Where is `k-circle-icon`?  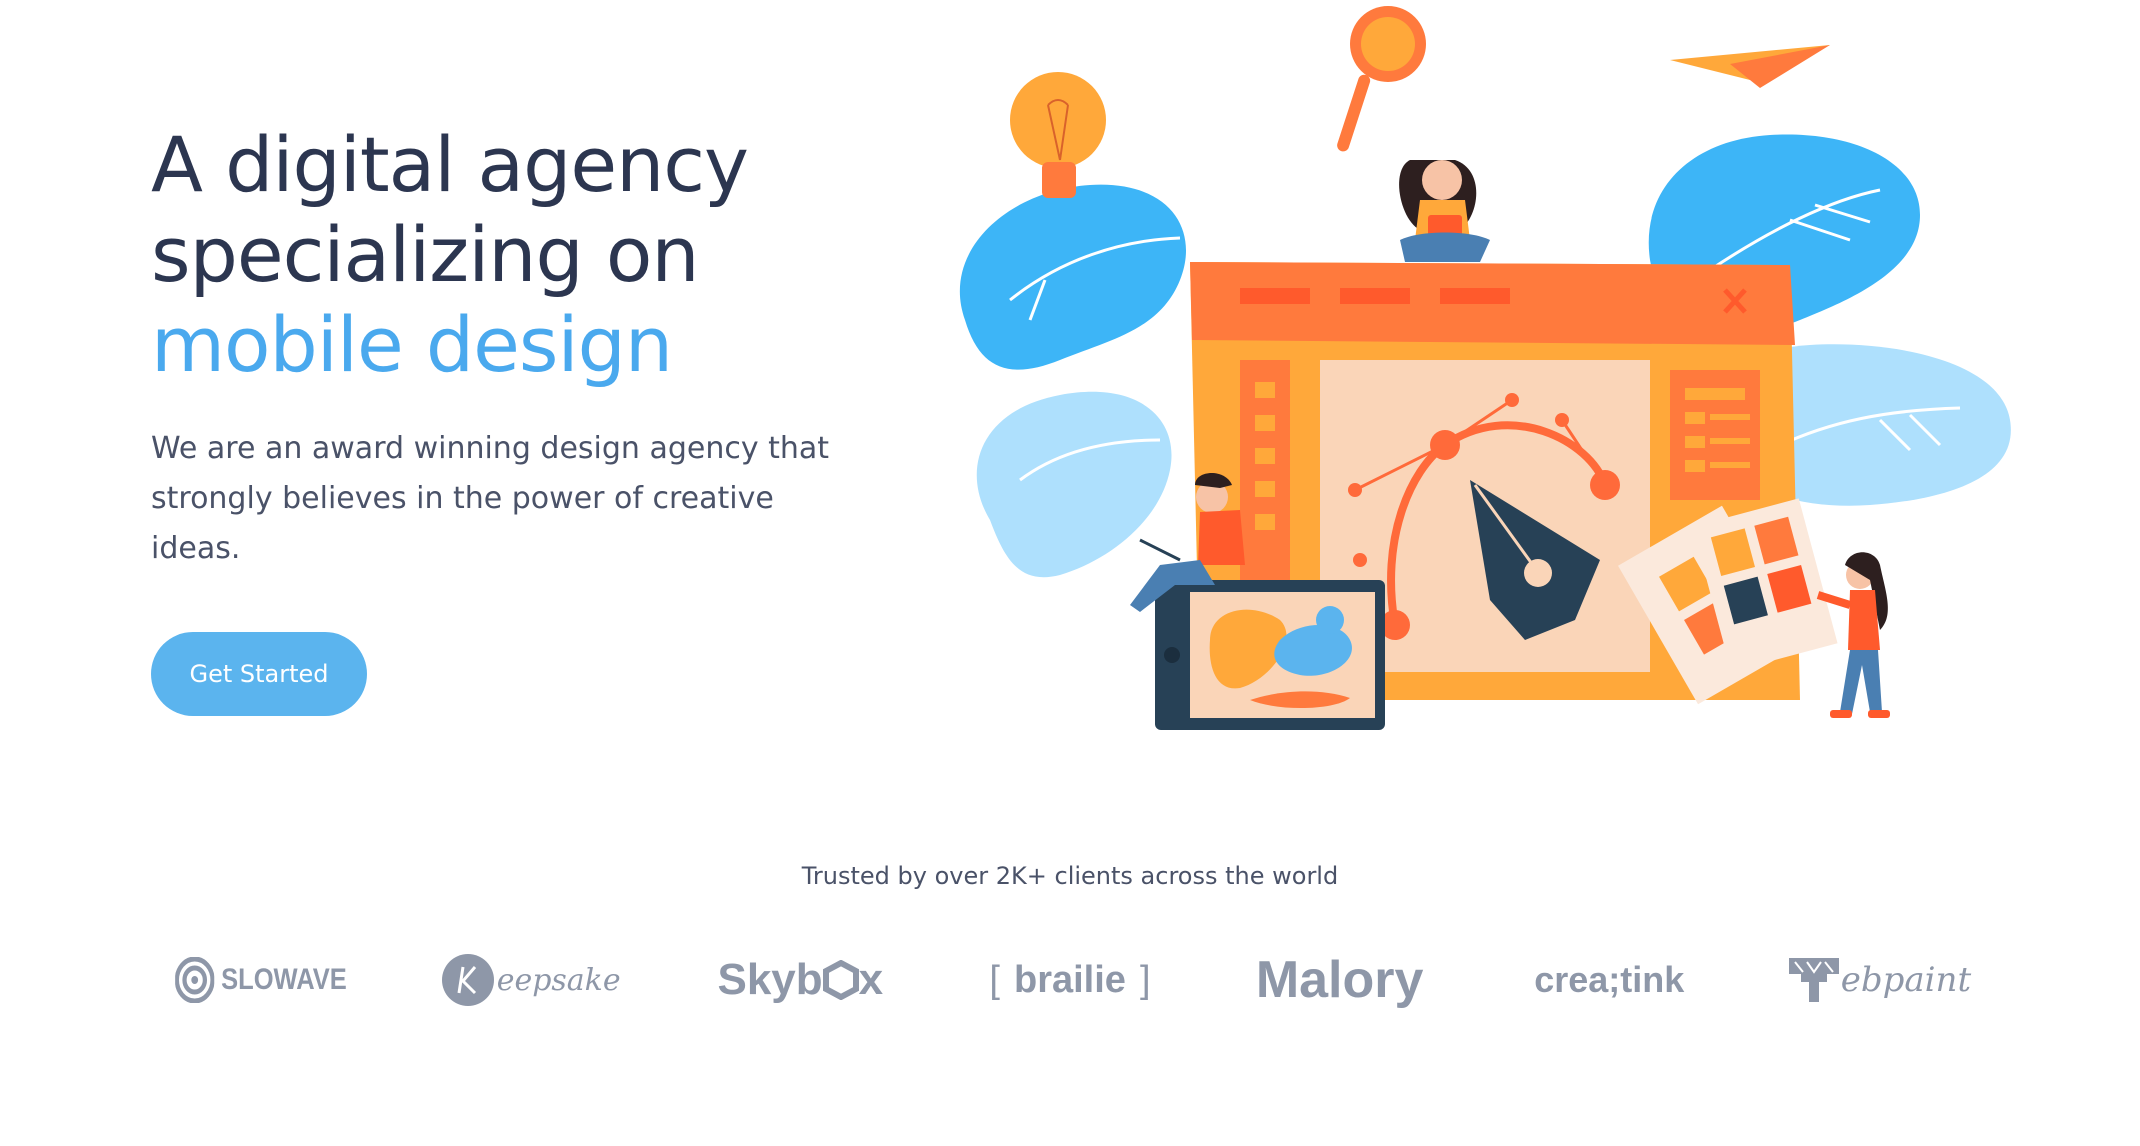
k-circle-icon is located at coordinates (468, 980).